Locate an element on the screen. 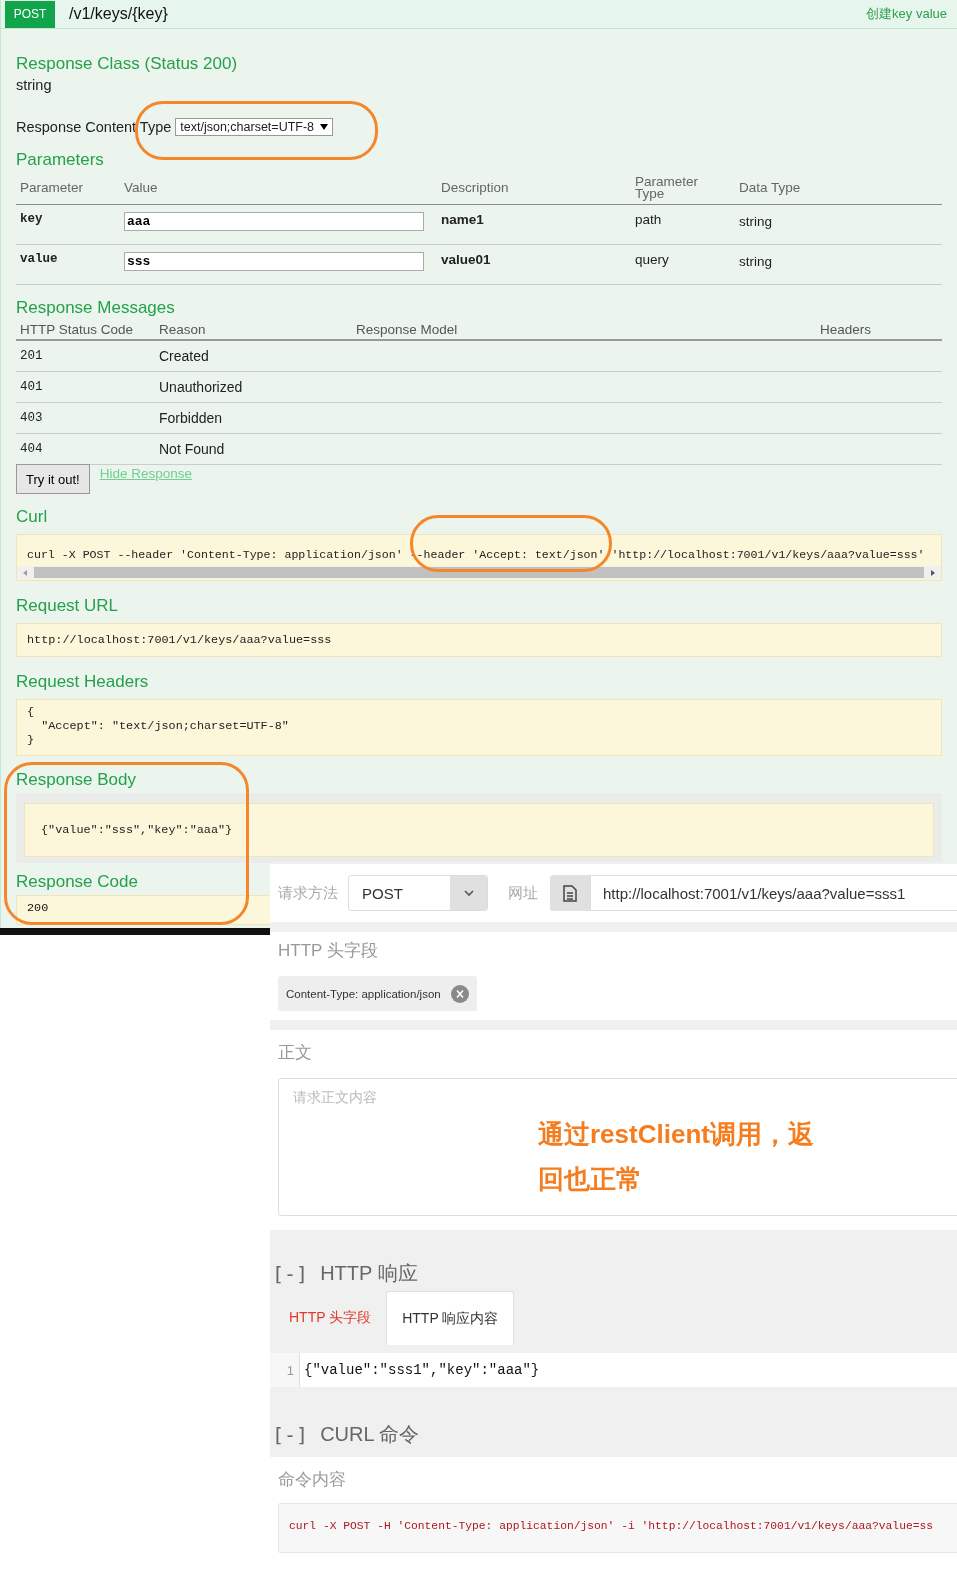  method-select: POST is located at coordinates (418, 893).